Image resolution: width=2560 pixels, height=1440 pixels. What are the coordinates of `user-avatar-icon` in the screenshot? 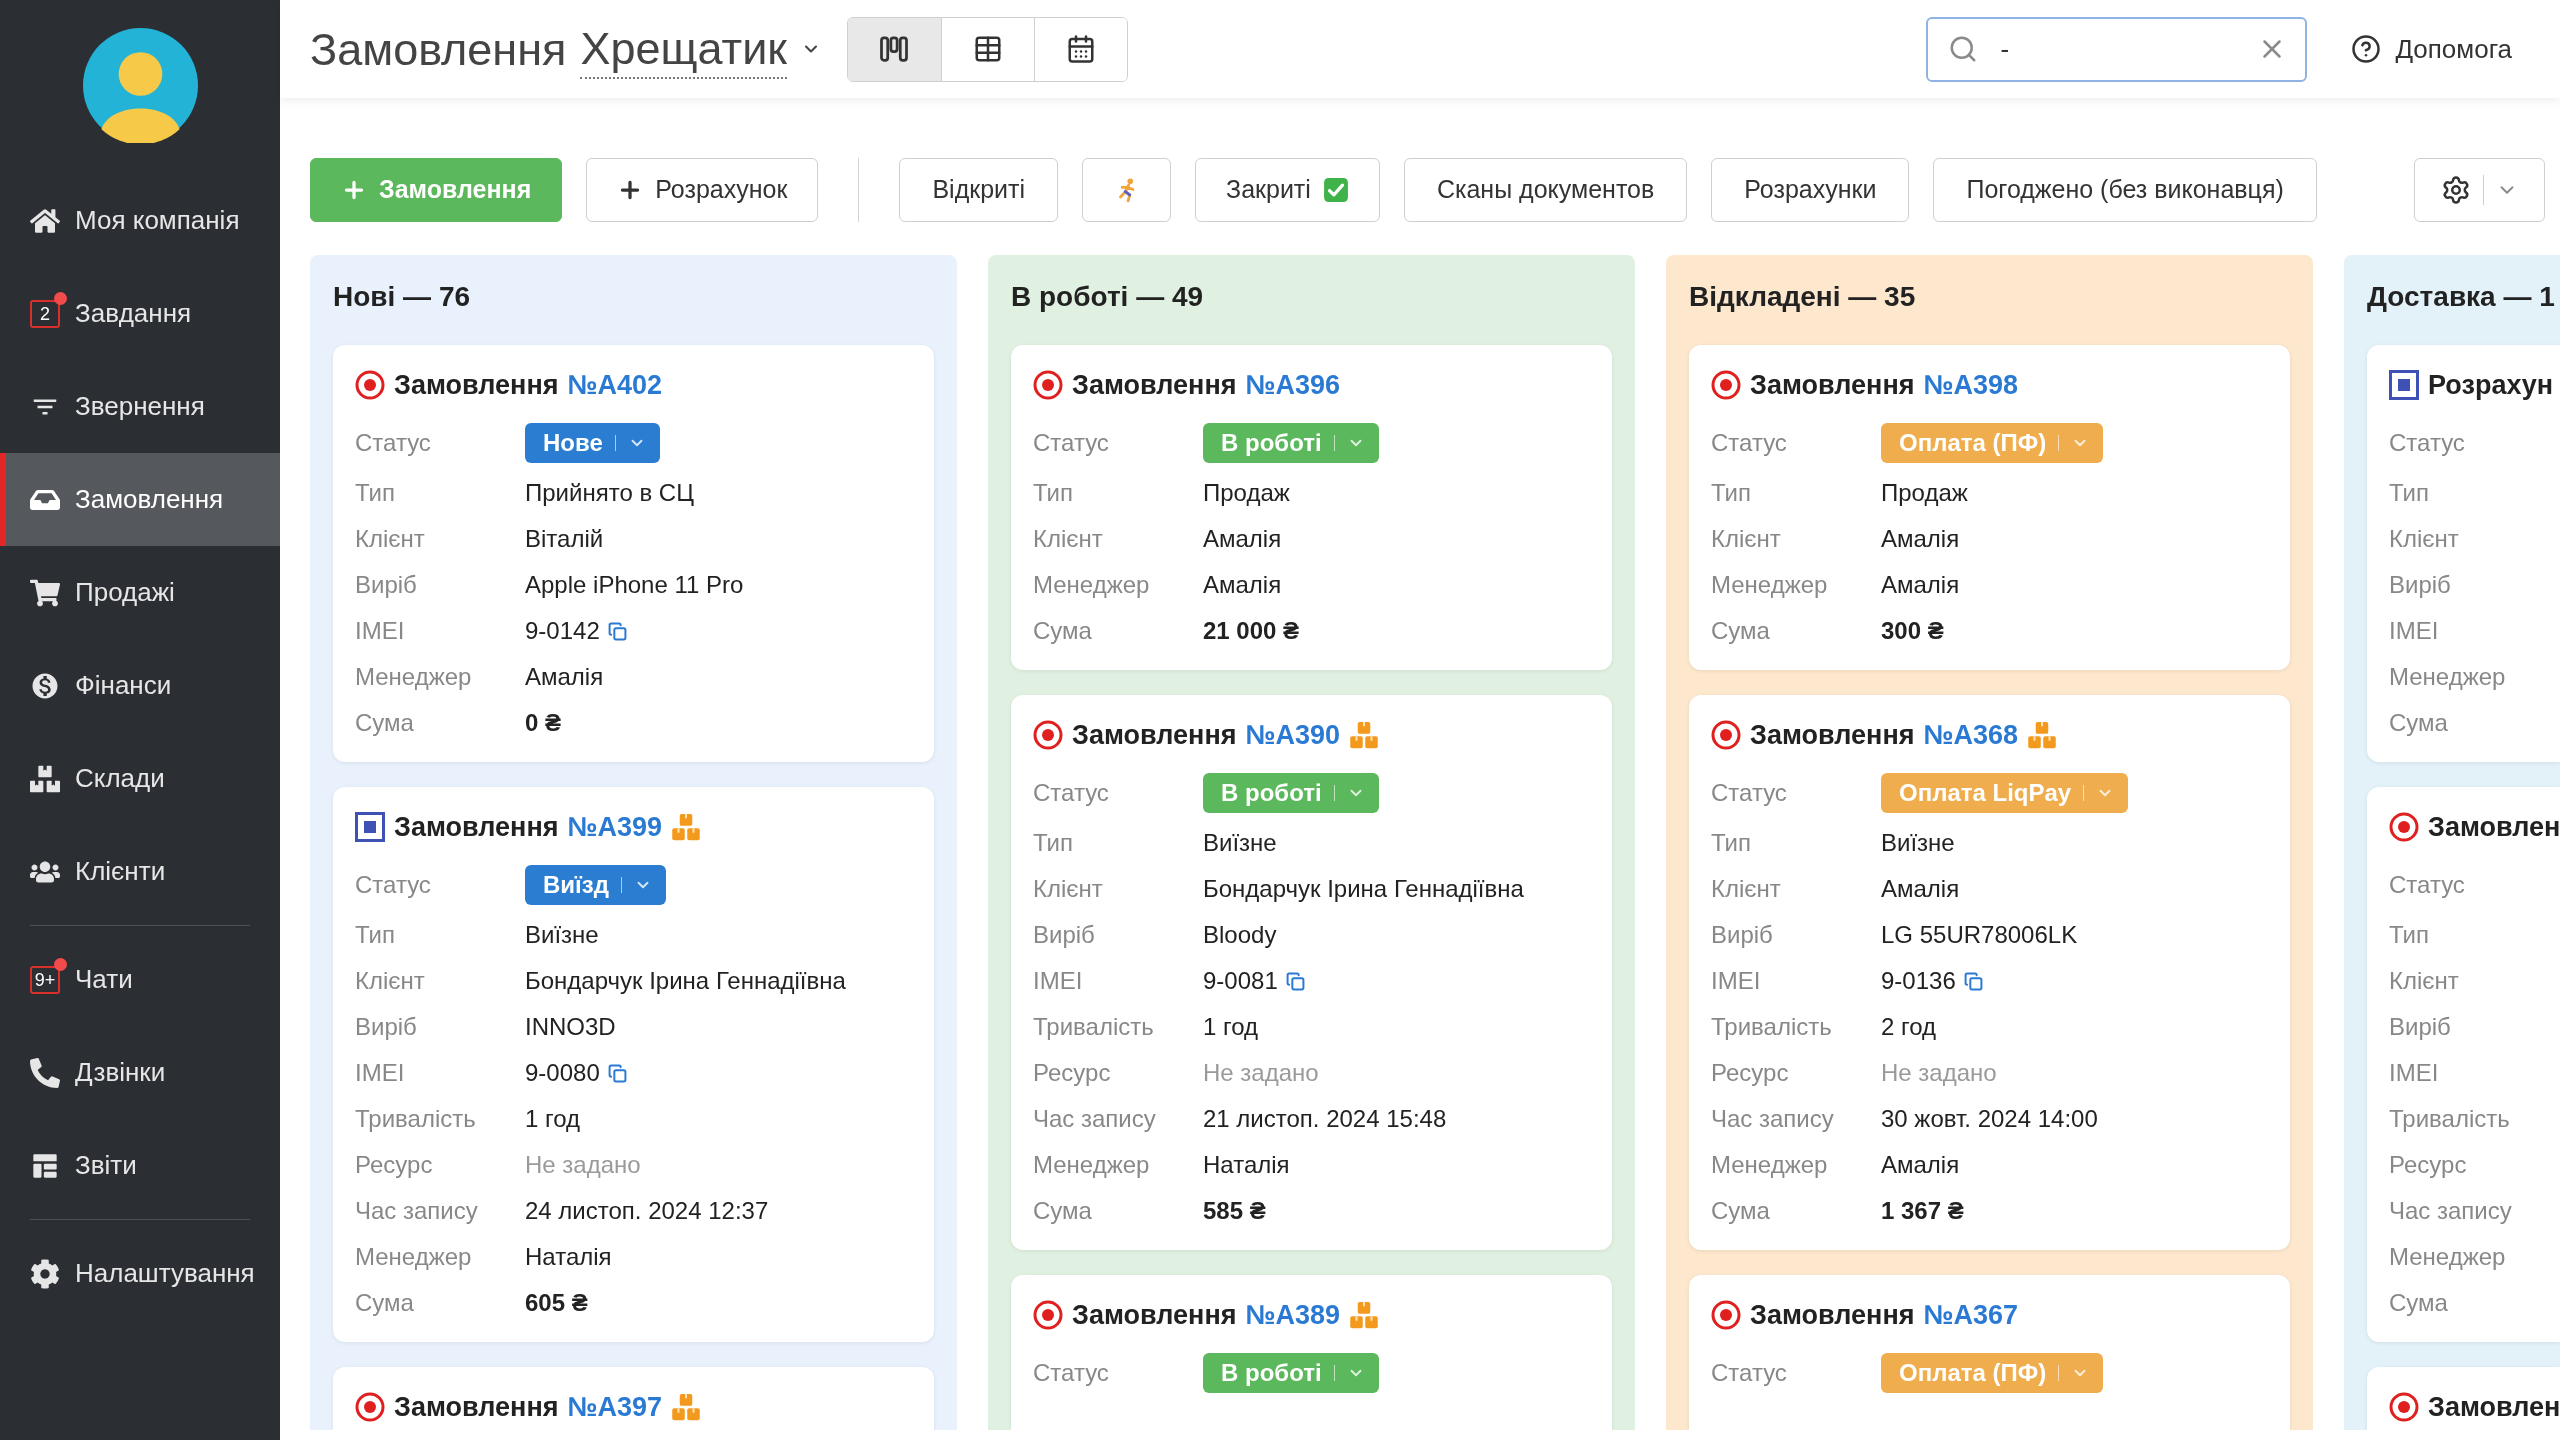 It's located at (140, 85).